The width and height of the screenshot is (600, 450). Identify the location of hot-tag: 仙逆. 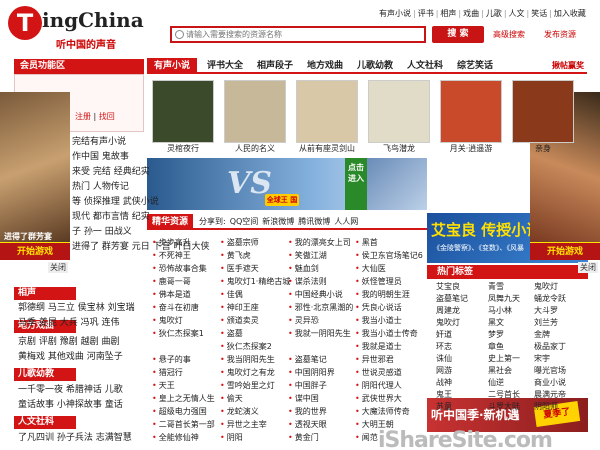
(514, 383).